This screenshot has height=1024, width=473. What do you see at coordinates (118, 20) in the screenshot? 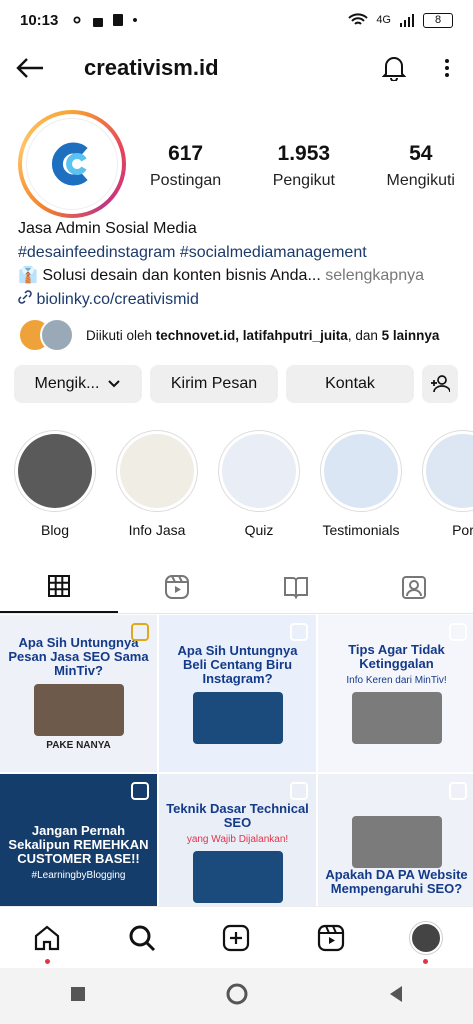
I see `sim-icon` at bounding box center [118, 20].